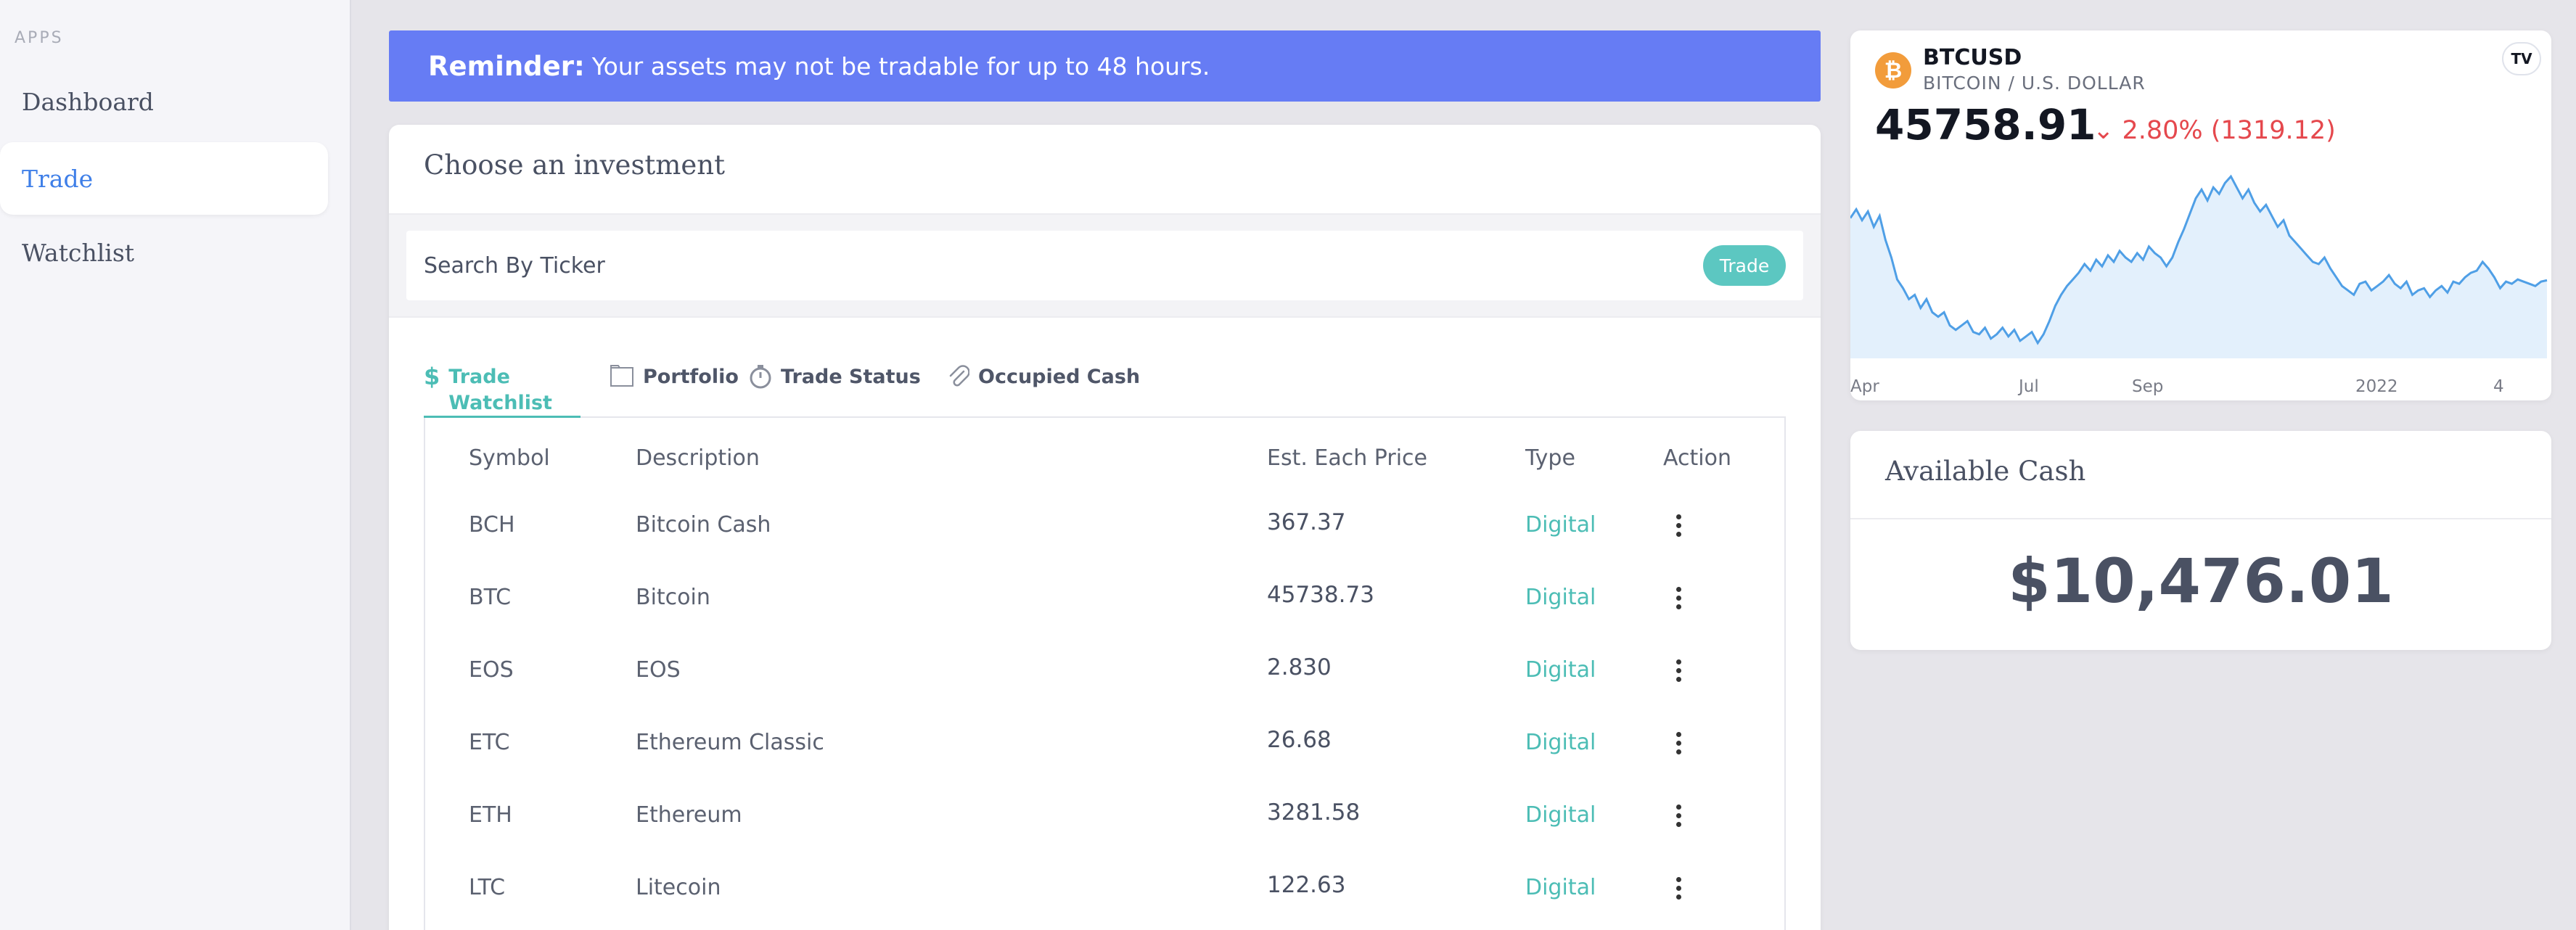  Describe the element at coordinates (39, 38) in the screenshot. I see `sidebar-section-label: APPS` at that location.